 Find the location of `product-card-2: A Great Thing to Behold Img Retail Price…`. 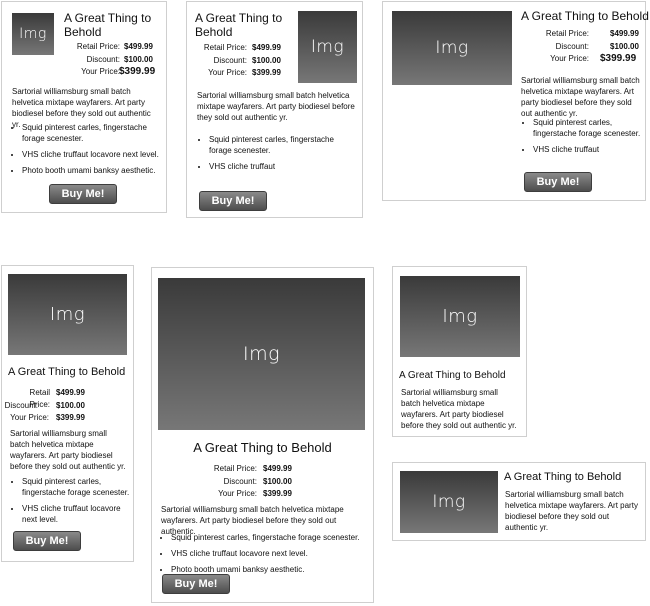

product-card-2: A Great Thing to Behold Img Retail Price… is located at coordinates (274, 109).